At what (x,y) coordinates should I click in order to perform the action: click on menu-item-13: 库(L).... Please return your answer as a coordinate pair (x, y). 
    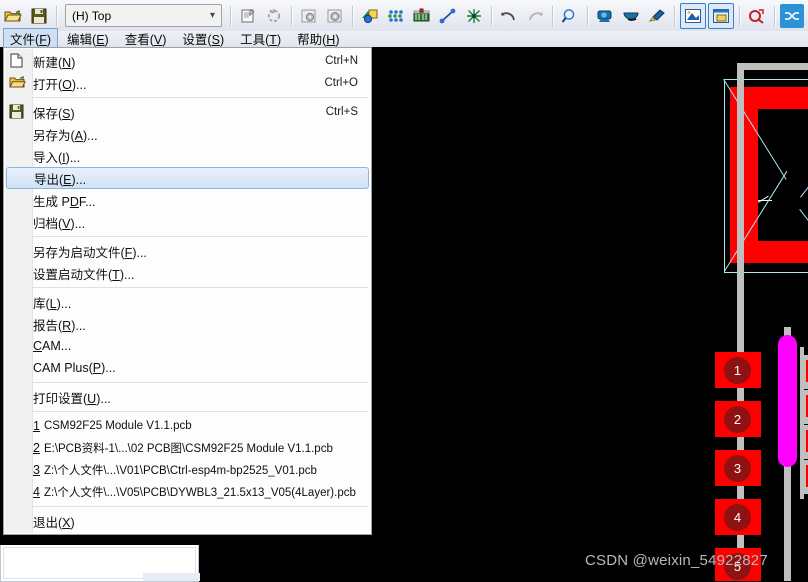
    Looking at the image, I should click on (187, 302).